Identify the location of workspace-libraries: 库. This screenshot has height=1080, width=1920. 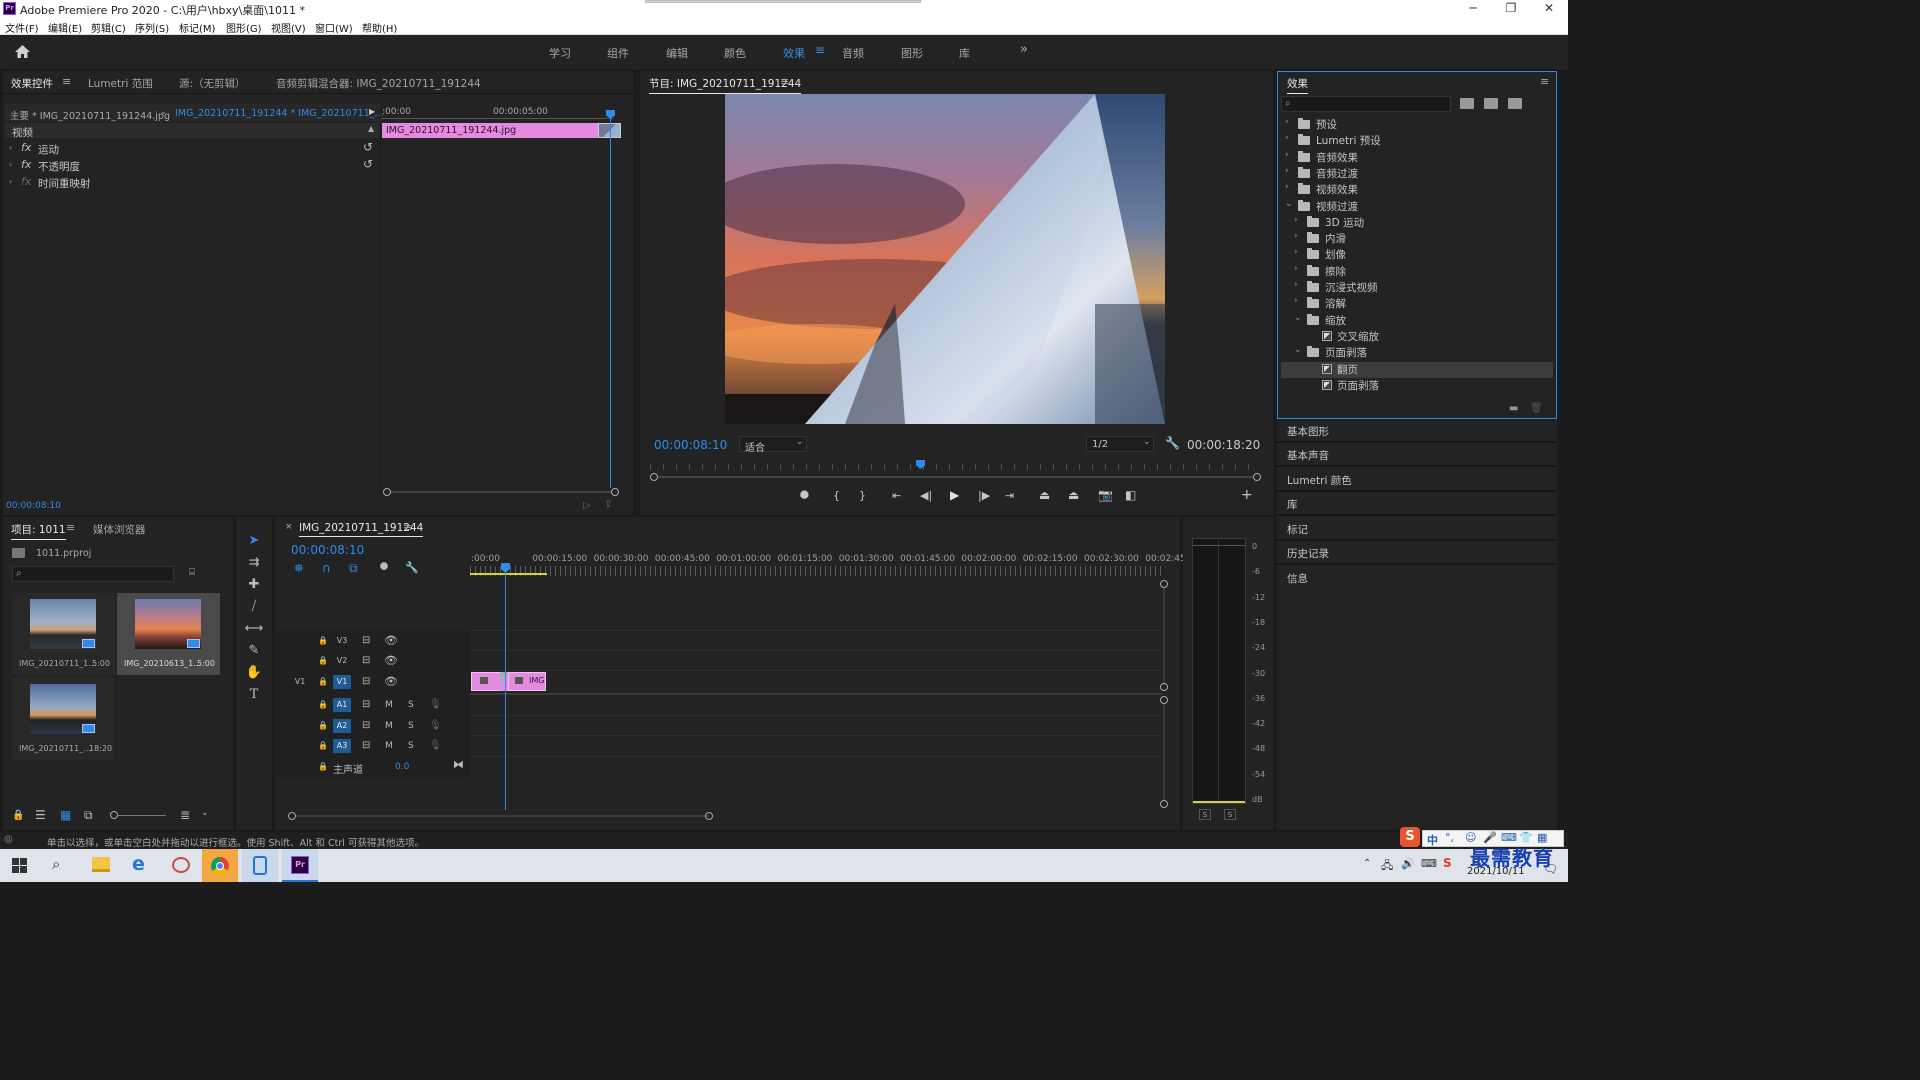
(964, 53).